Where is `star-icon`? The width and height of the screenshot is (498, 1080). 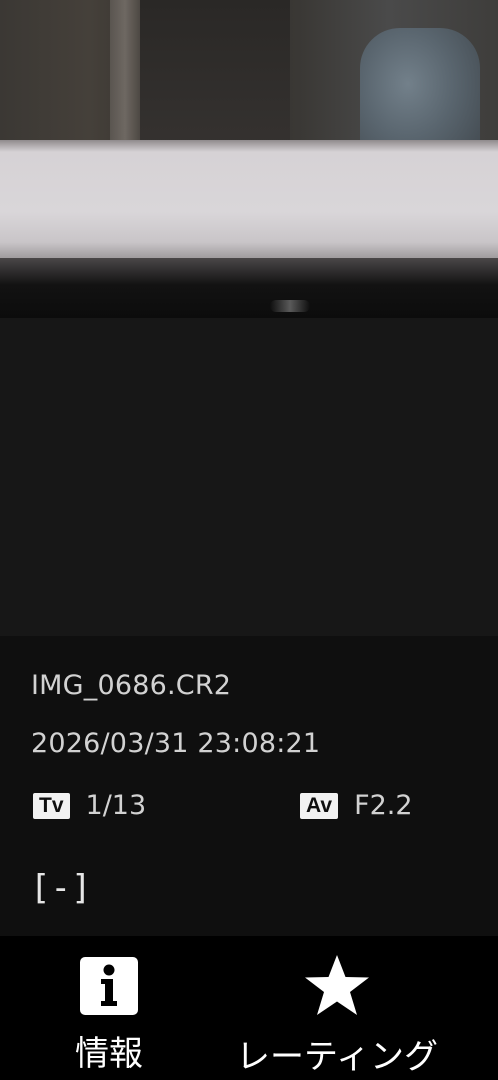
star-icon is located at coordinates (337, 985).